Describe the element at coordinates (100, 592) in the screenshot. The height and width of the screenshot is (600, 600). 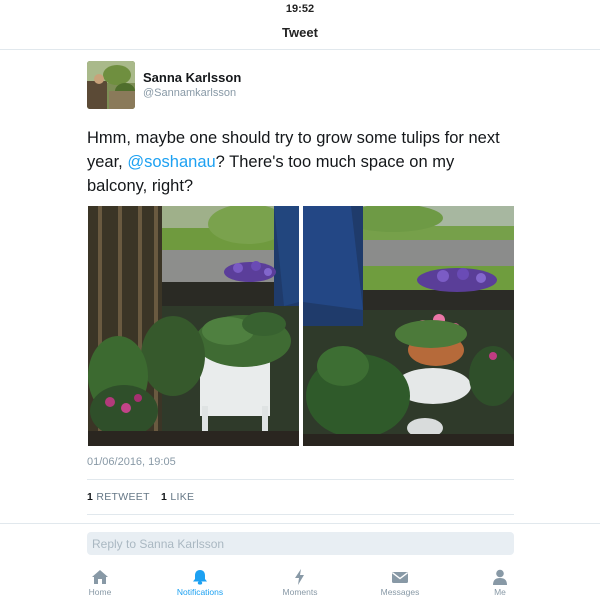
I see `tab-label: Home` at that location.